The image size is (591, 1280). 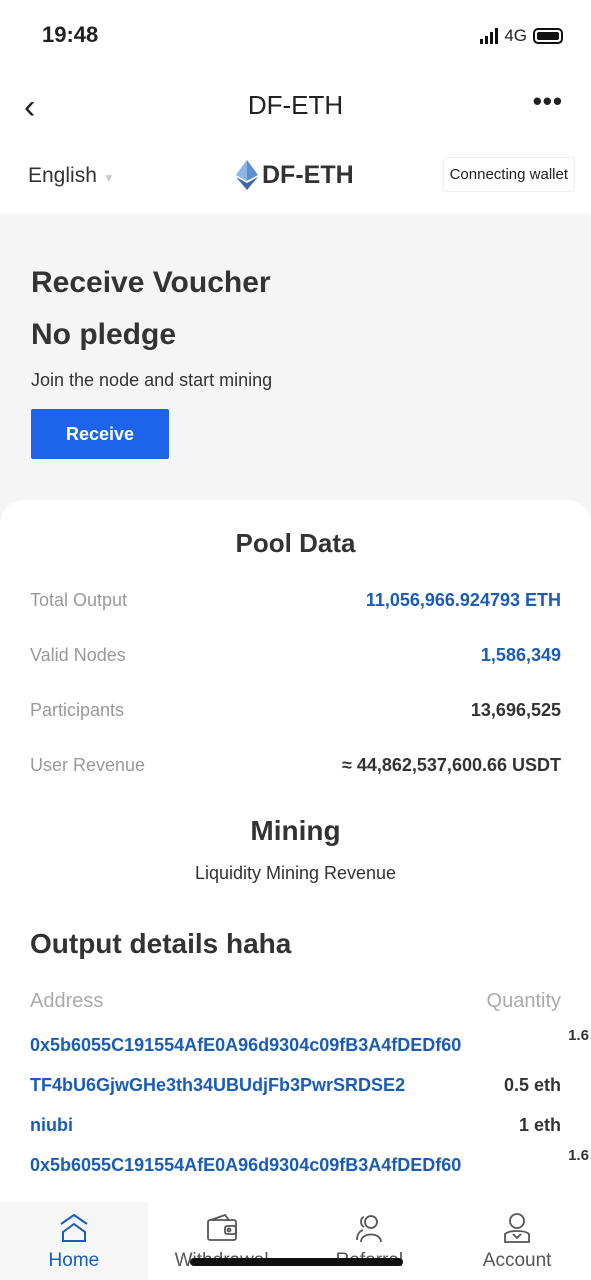 I want to click on status-bar: 19:48 4G, so click(x=295, y=35).